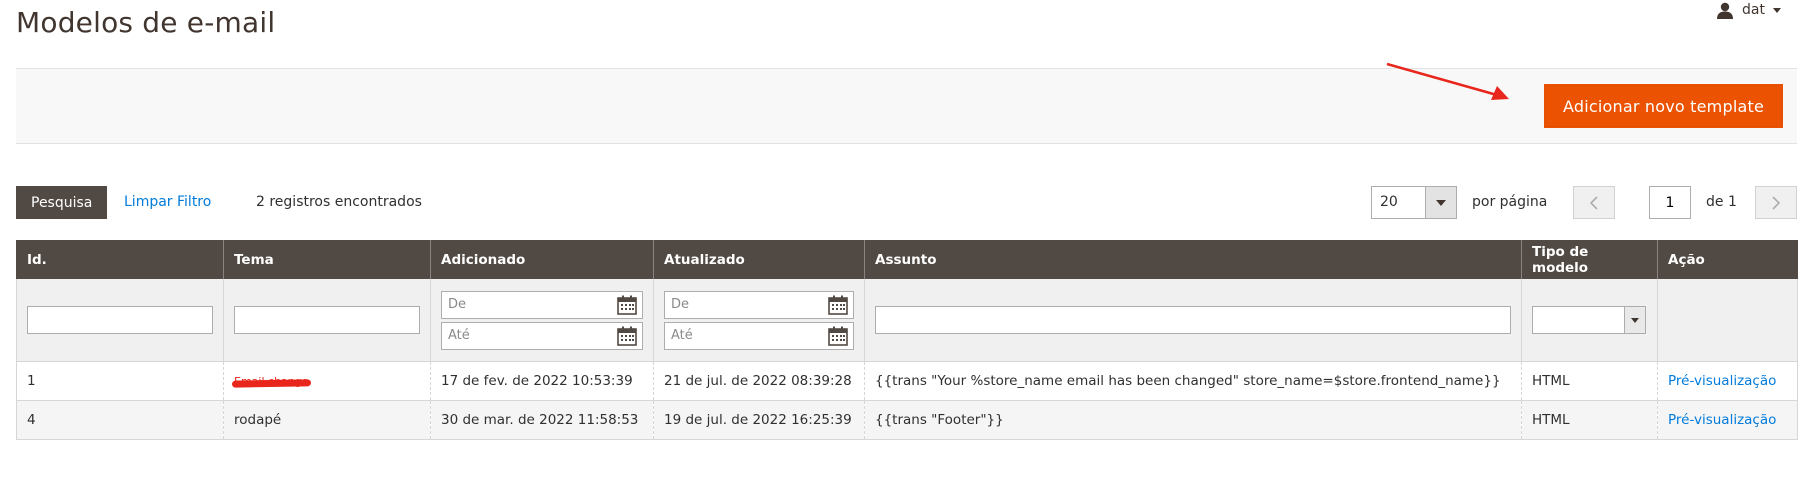 The height and width of the screenshot is (494, 1813). What do you see at coordinates (271, 381) in the screenshot?
I see `redacted-text: Email change` at bounding box center [271, 381].